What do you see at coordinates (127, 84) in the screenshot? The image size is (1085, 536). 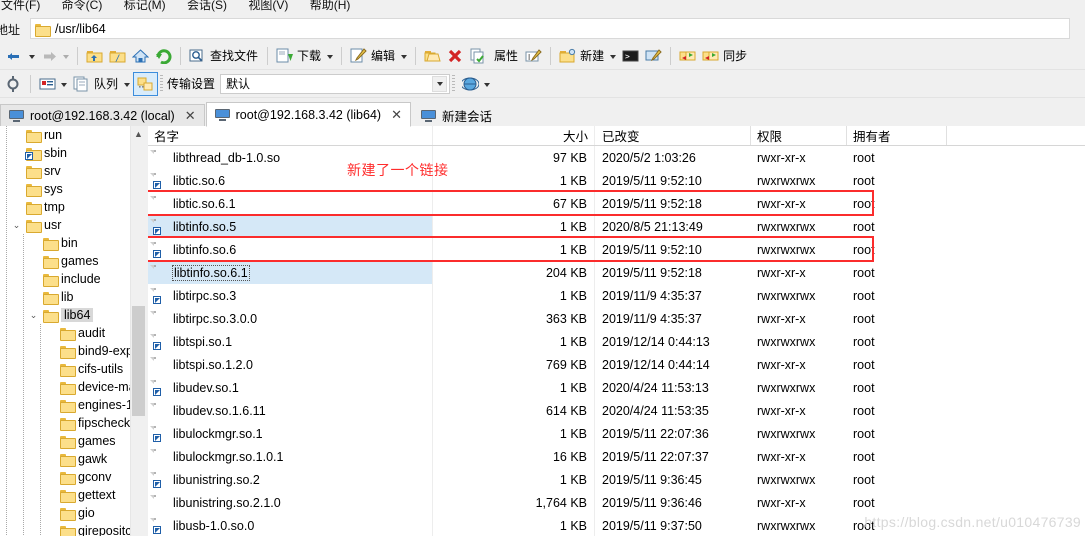 I see `queue-dropdown-caret` at bounding box center [127, 84].